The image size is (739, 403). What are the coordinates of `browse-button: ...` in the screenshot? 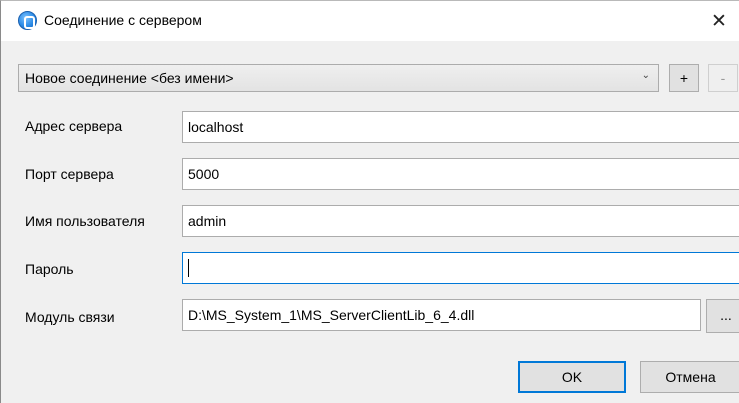 It's located at (722, 316).